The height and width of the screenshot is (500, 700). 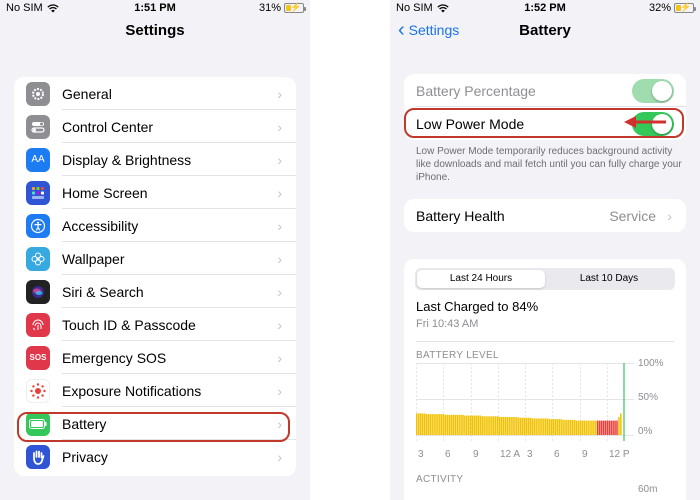 I want to click on hand-icon, so click(x=38, y=456).